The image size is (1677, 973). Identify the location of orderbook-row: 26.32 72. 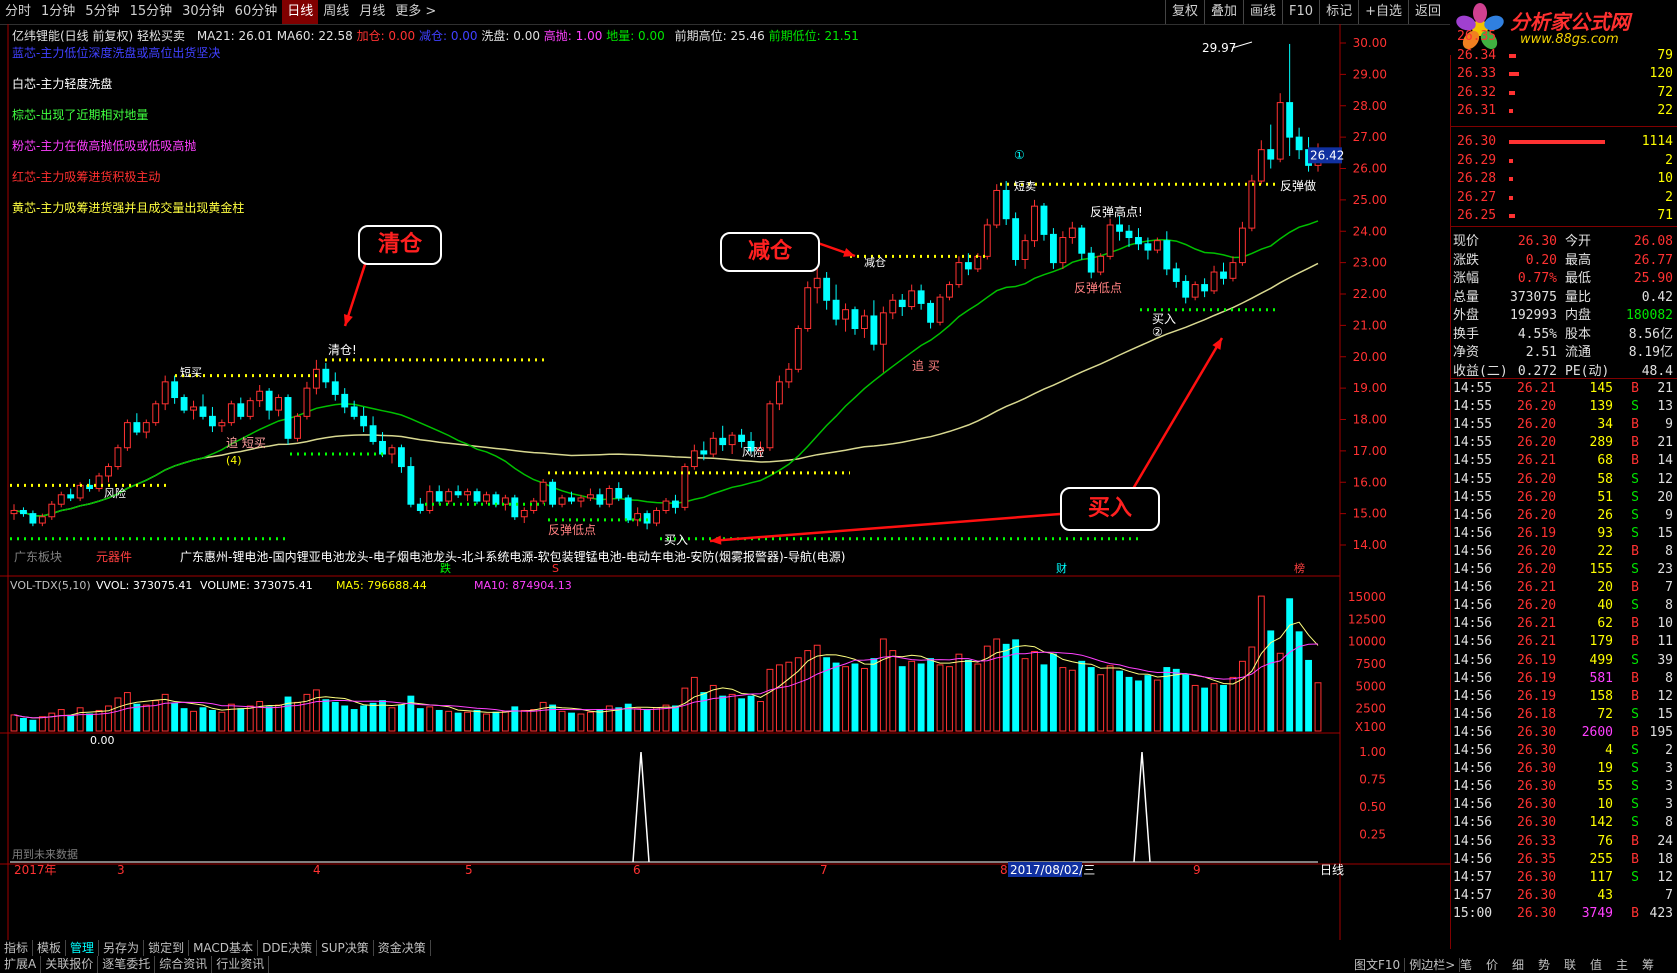
(1563, 93).